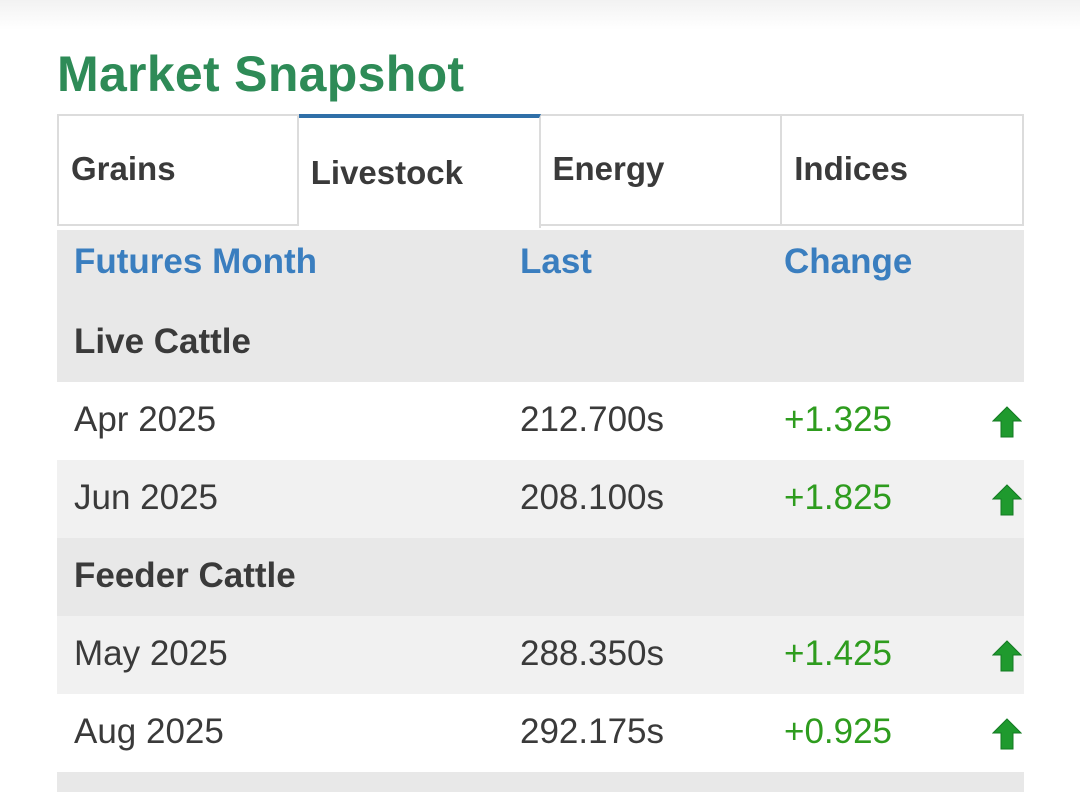 This screenshot has width=1080, height=792. Describe the element at coordinates (838, 653) in the screenshot. I see `change-cell: +1.425` at that location.